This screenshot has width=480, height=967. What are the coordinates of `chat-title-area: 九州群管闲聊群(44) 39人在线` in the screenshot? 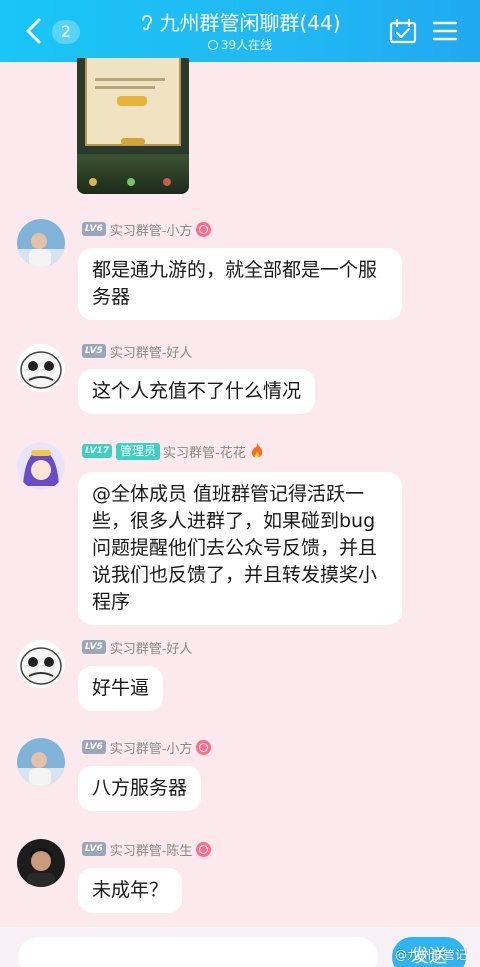 It's located at (240, 31).